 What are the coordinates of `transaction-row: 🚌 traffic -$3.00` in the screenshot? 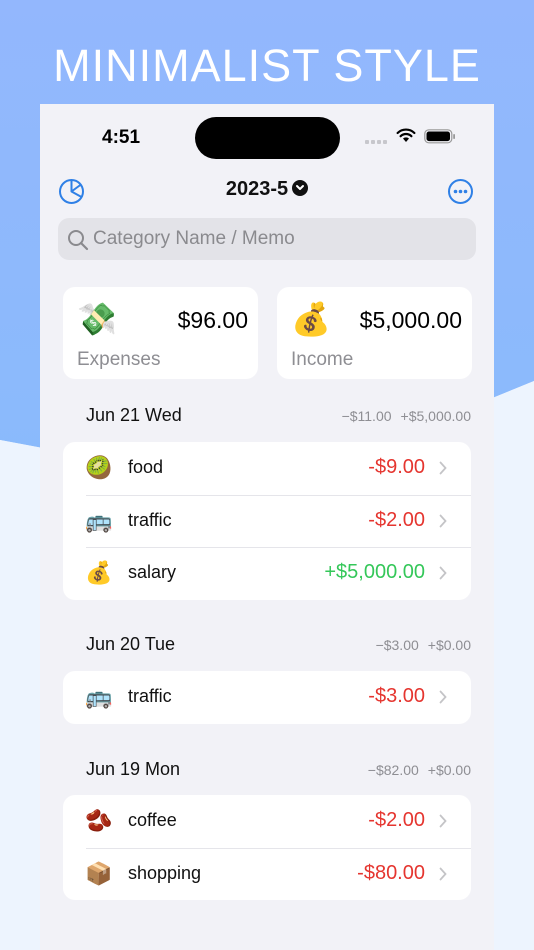 It's located at (267, 697).